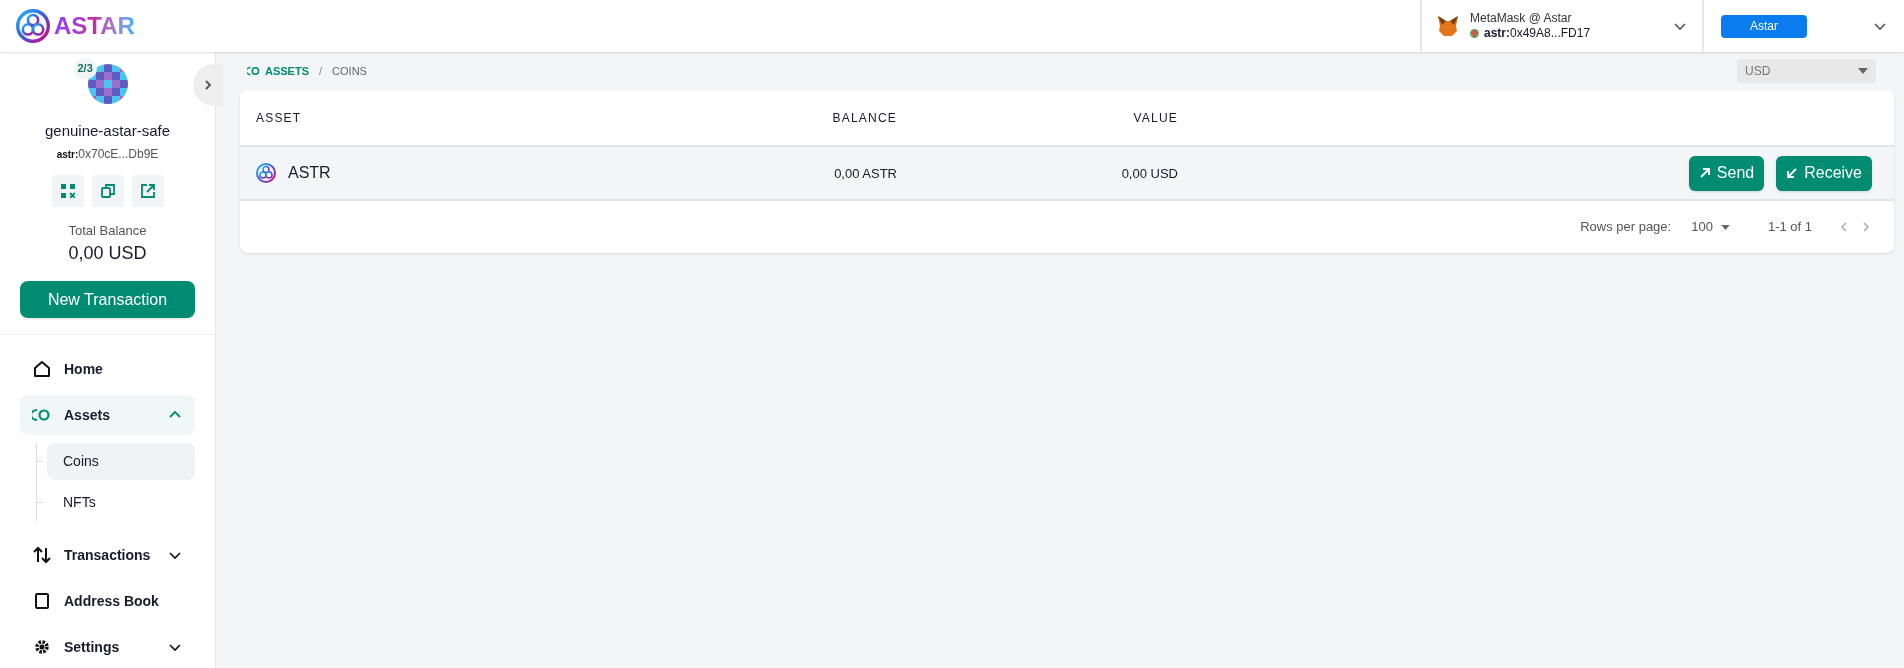 This screenshot has width=1904, height=668. I want to click on nav-subitem: NFTs, so click(121, 502).